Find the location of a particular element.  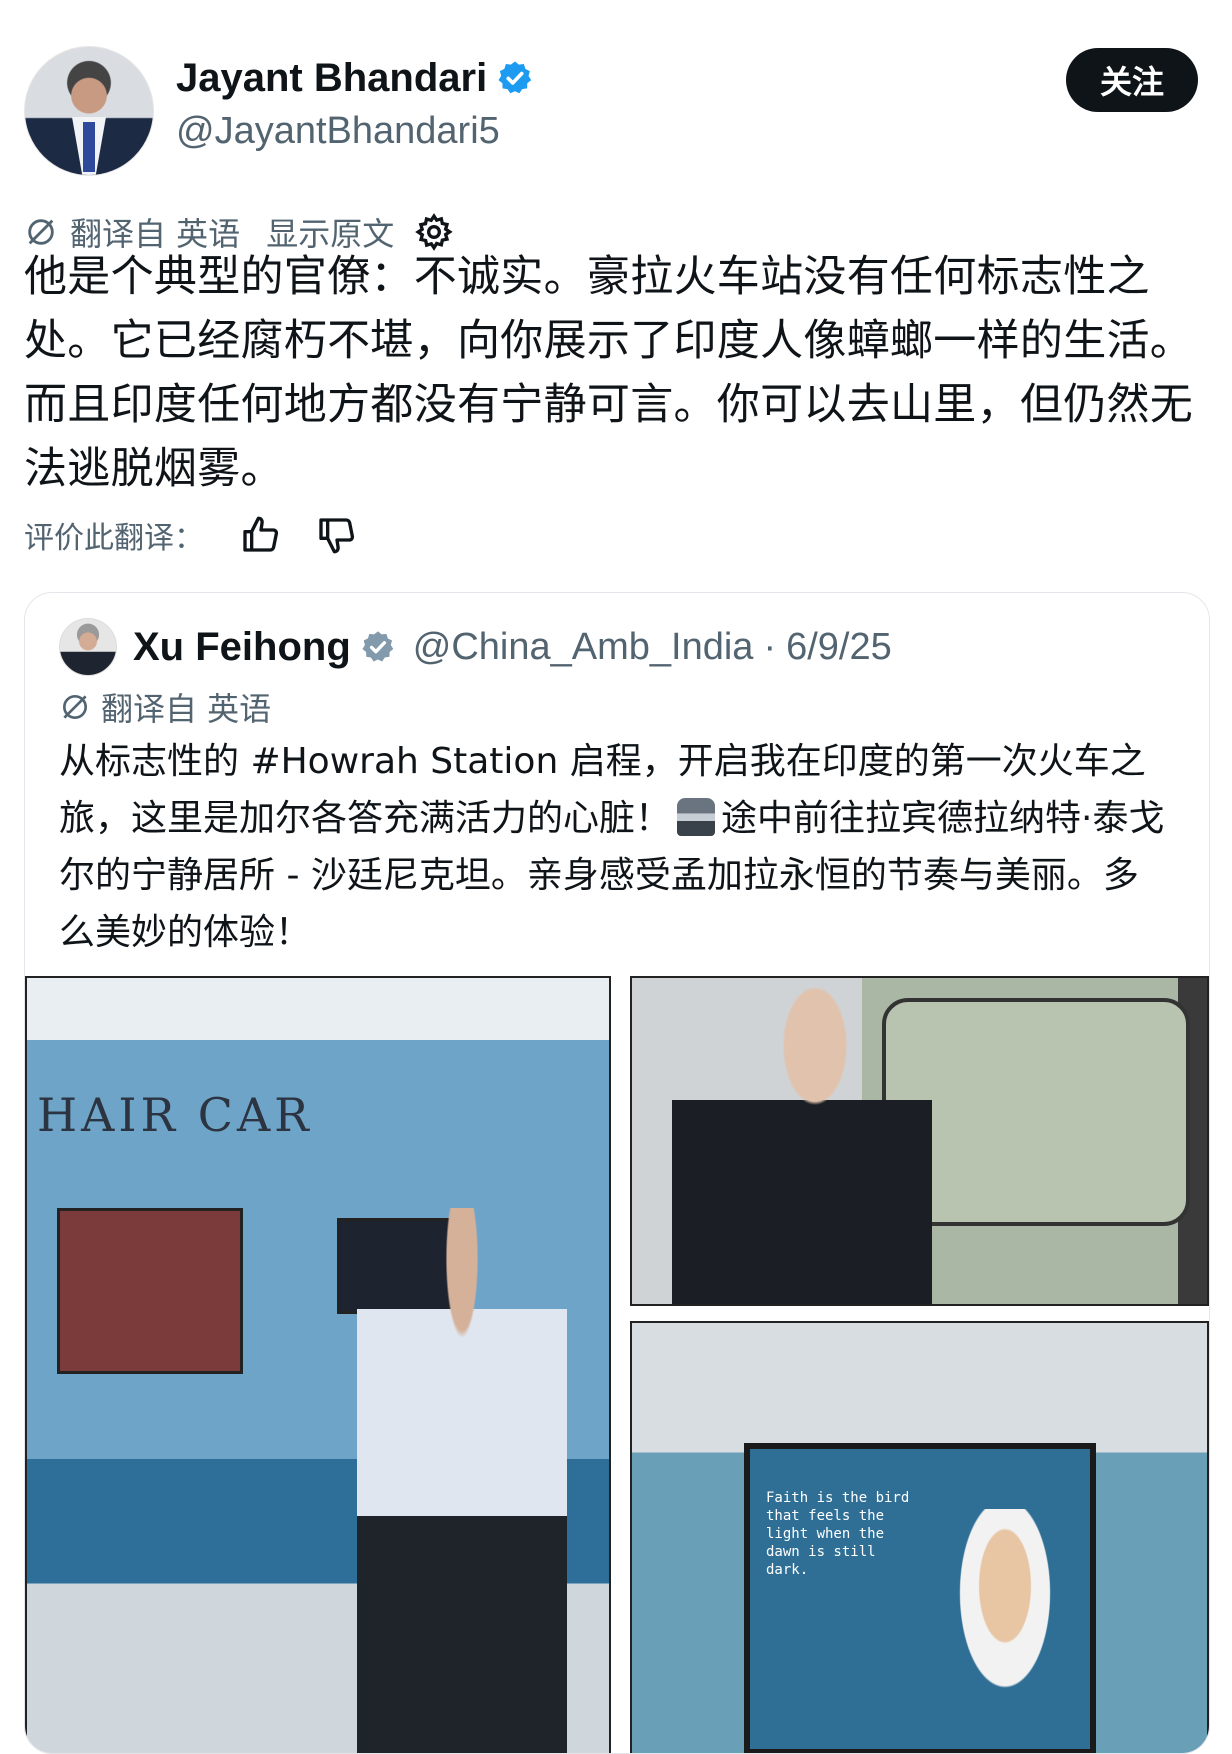

avatar-tie is located at coordinates (89, 147).